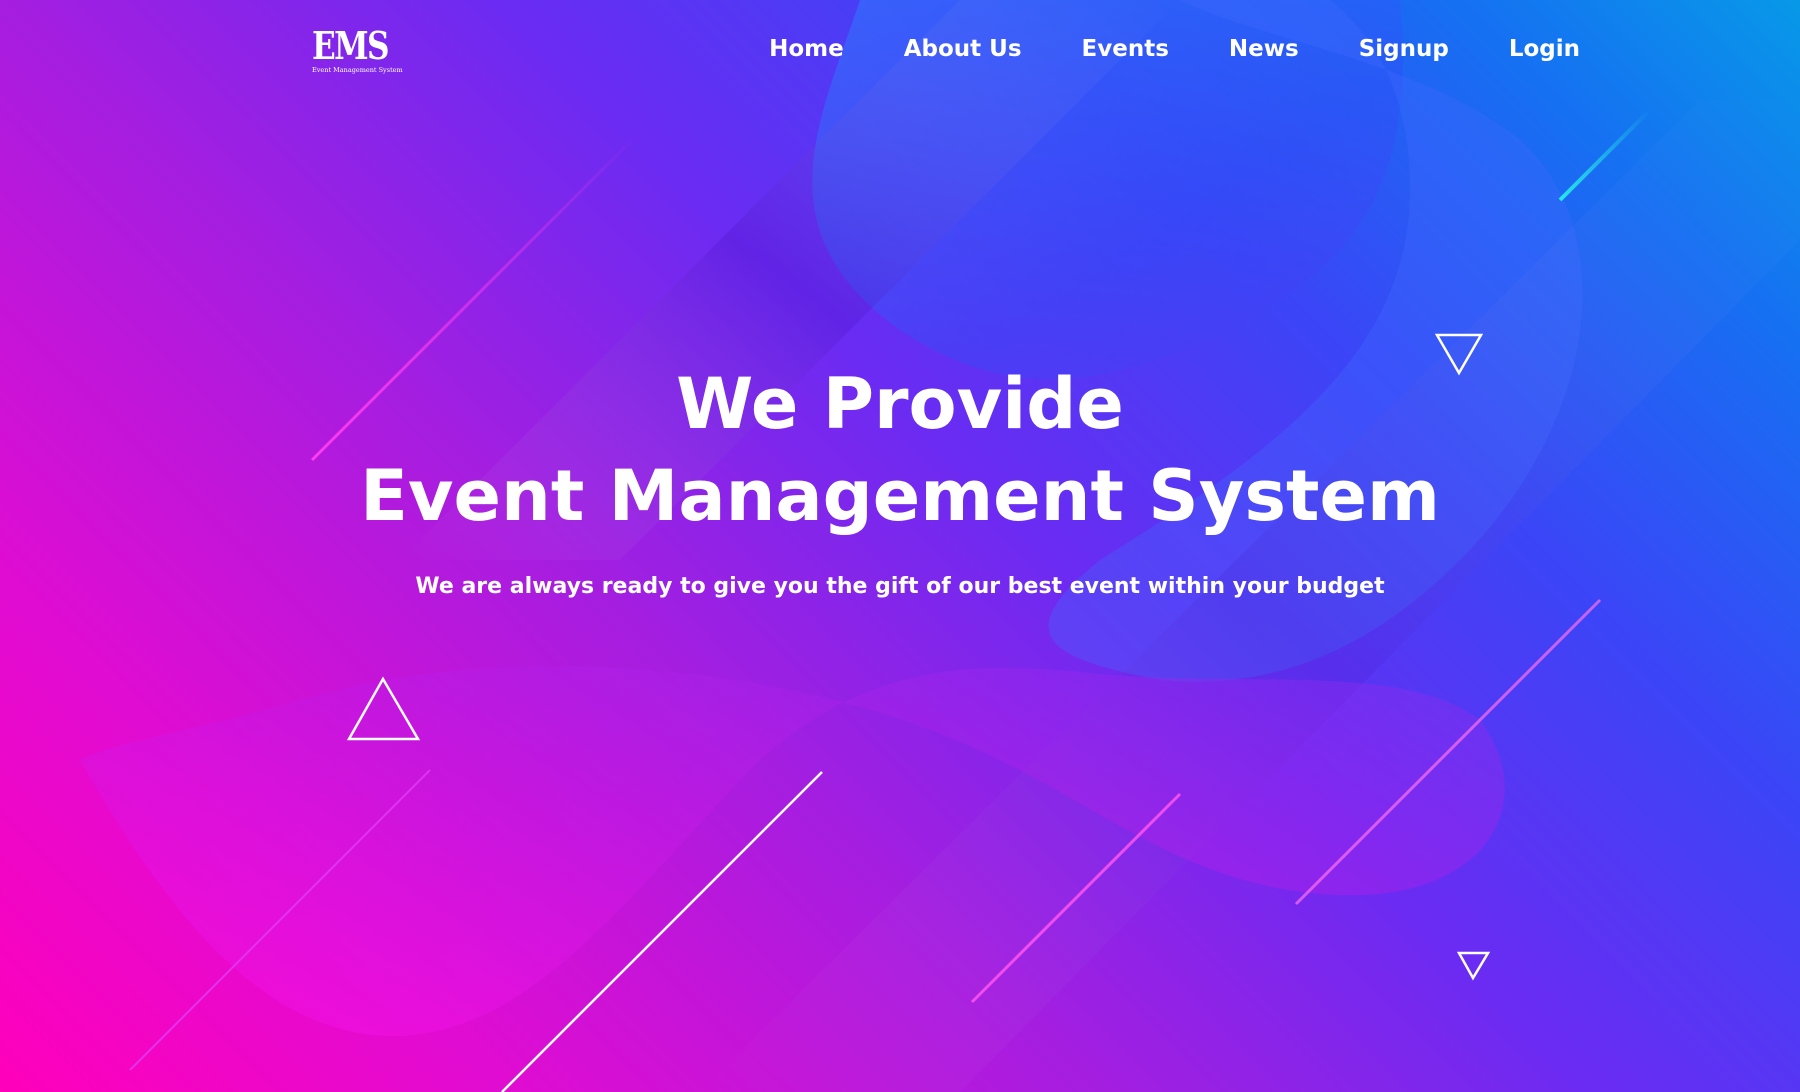  Describe the element at coordinates (1264, 49) in the screenshot. I see `nav-news-link: News` at that location.